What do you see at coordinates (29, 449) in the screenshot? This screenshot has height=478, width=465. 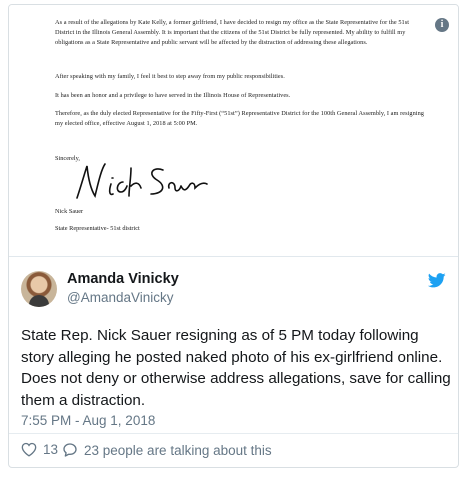 I see `heart-icon` at bounding box center [29, 449].